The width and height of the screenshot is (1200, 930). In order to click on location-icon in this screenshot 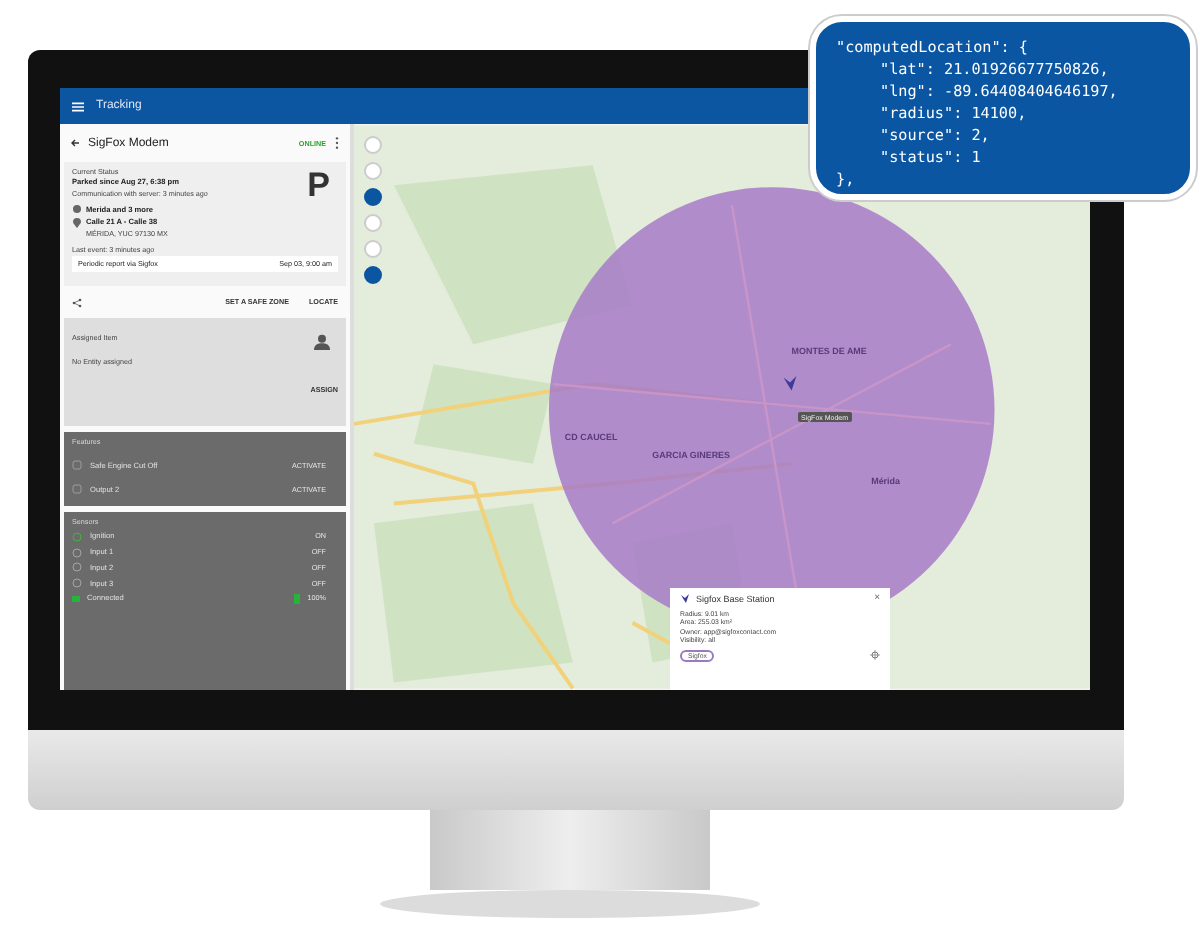, I will do `click(77, 209)`.